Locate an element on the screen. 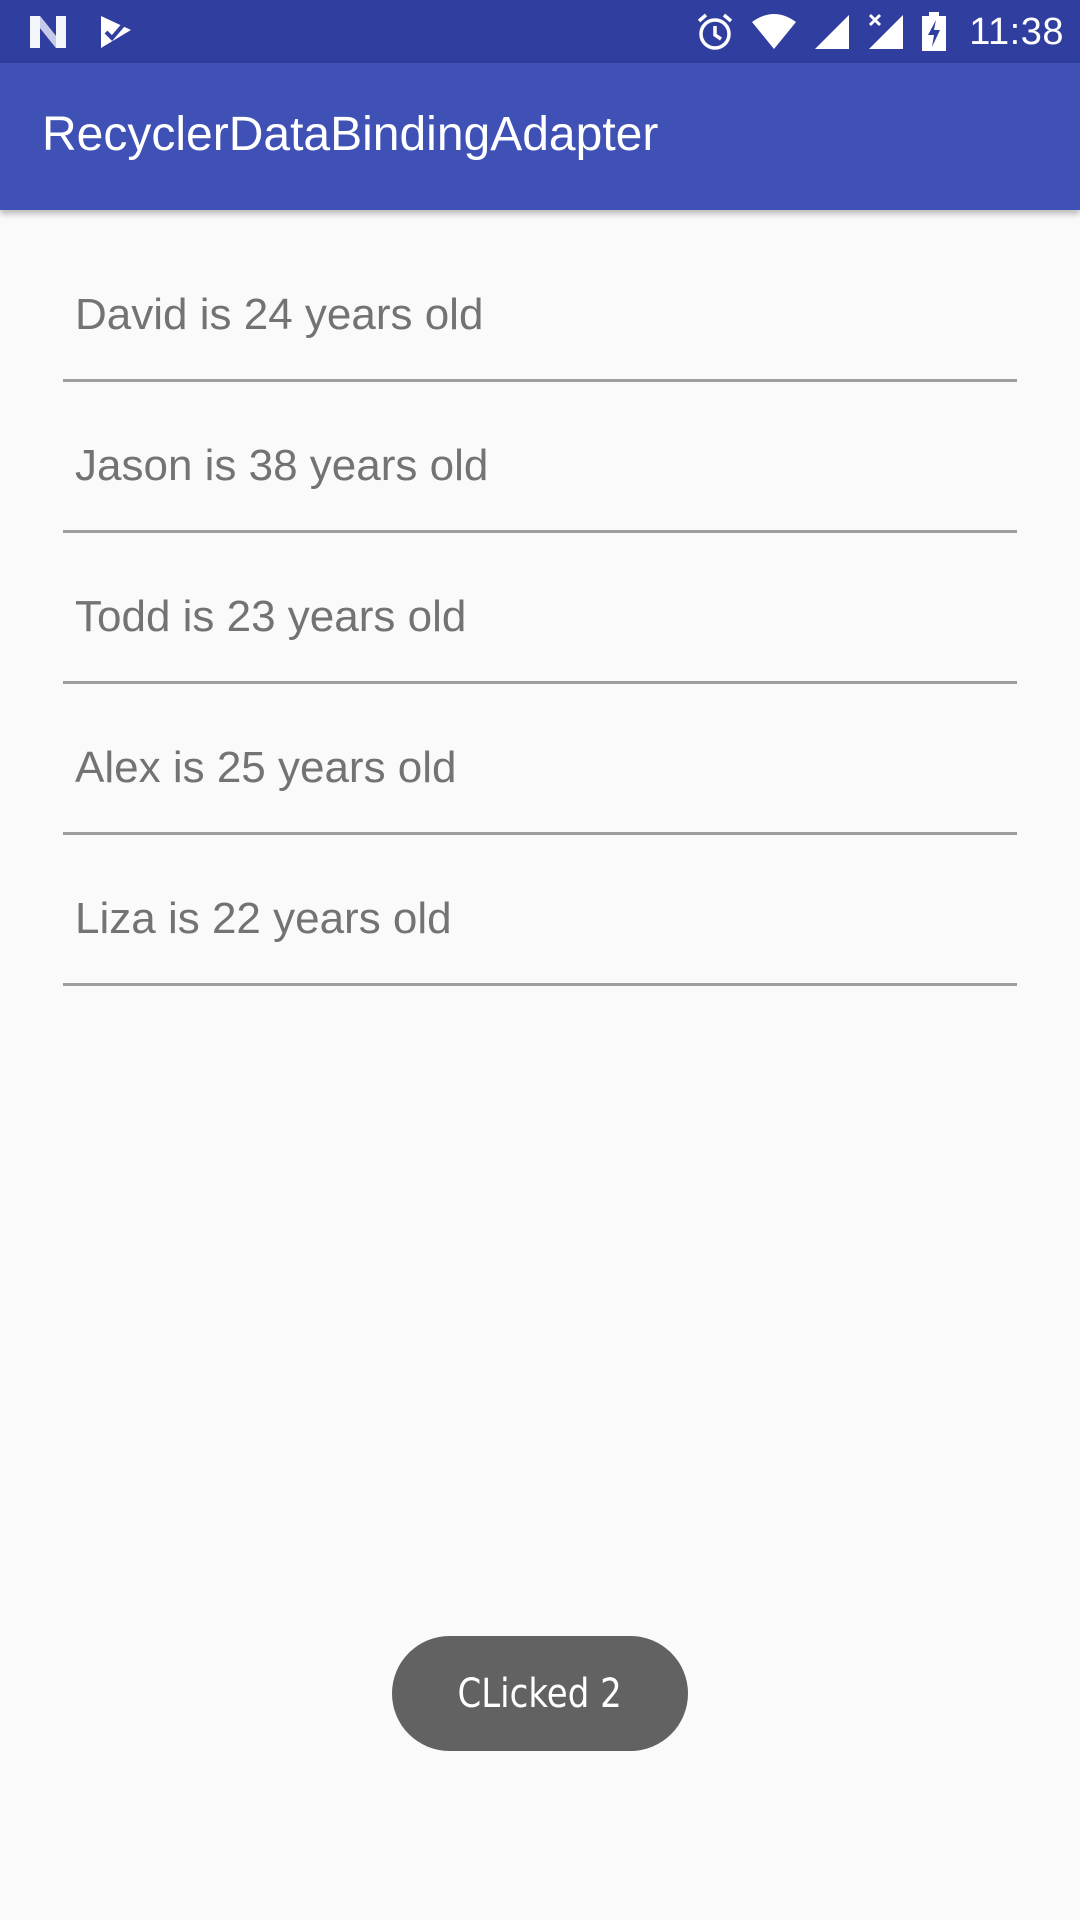 This screenshot has height=1920, width=1080. list-item: Liza is 22 years old is located at coordinates (540, 912).